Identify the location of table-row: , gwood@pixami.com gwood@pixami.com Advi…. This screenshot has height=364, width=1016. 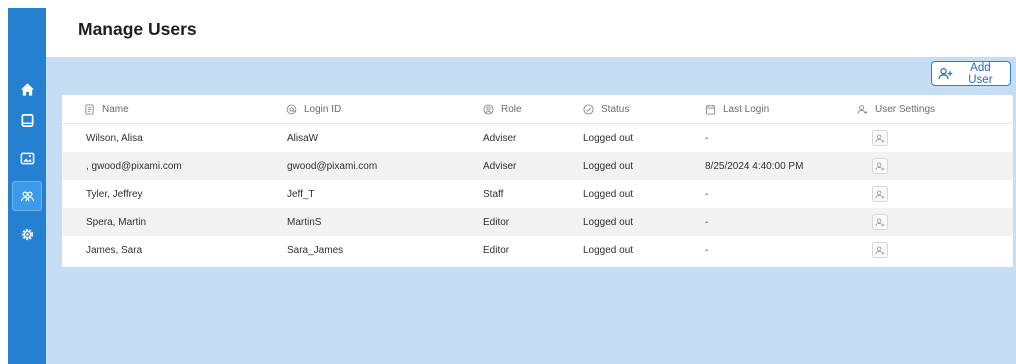
(537, 166).